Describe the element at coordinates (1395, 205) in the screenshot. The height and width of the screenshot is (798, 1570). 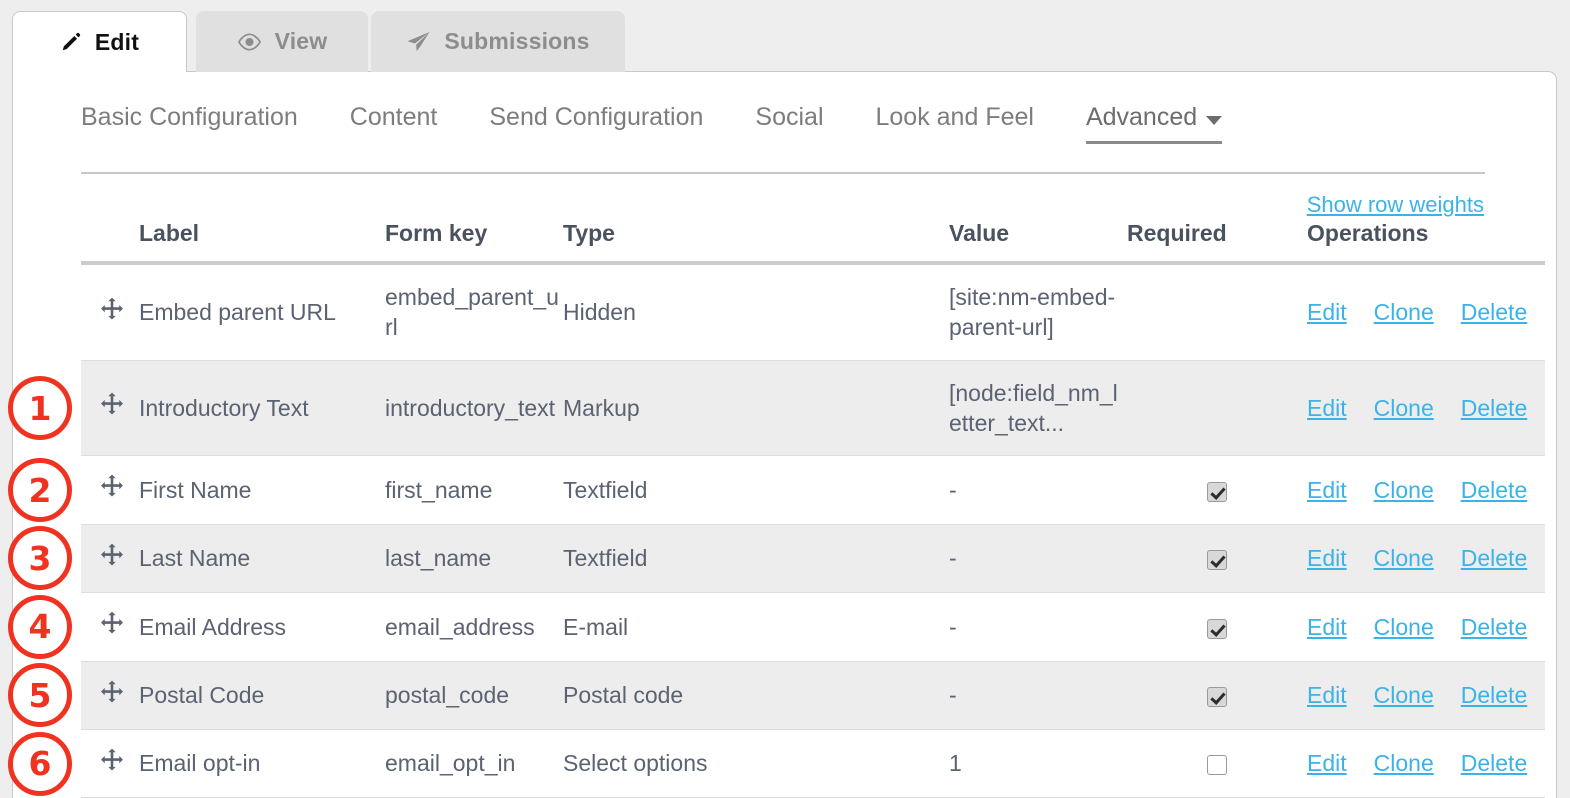
I see `show-row-weights-link: Show row weights` at that location.